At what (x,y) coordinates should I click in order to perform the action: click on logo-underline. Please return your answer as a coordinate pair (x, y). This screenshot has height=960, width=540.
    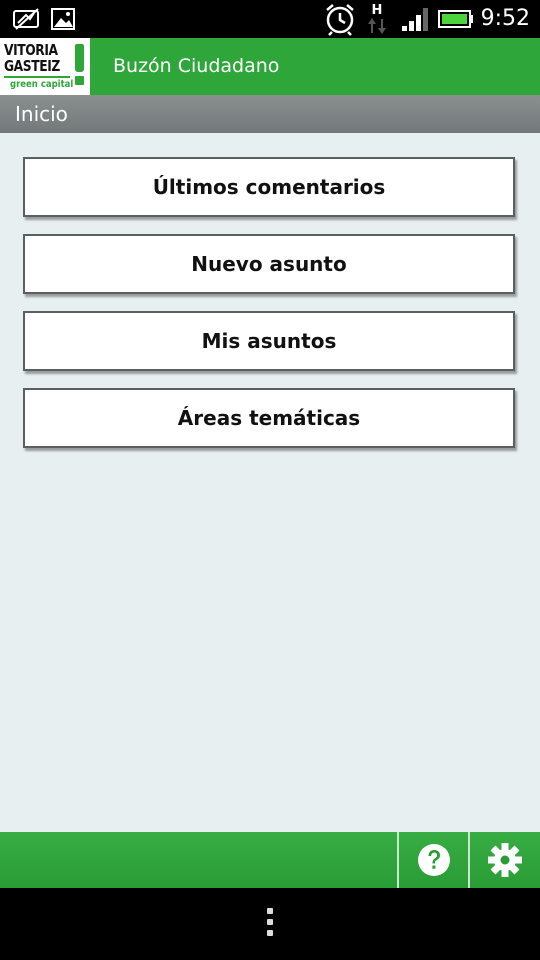
    Looking at the image, I should click on (37, 77).